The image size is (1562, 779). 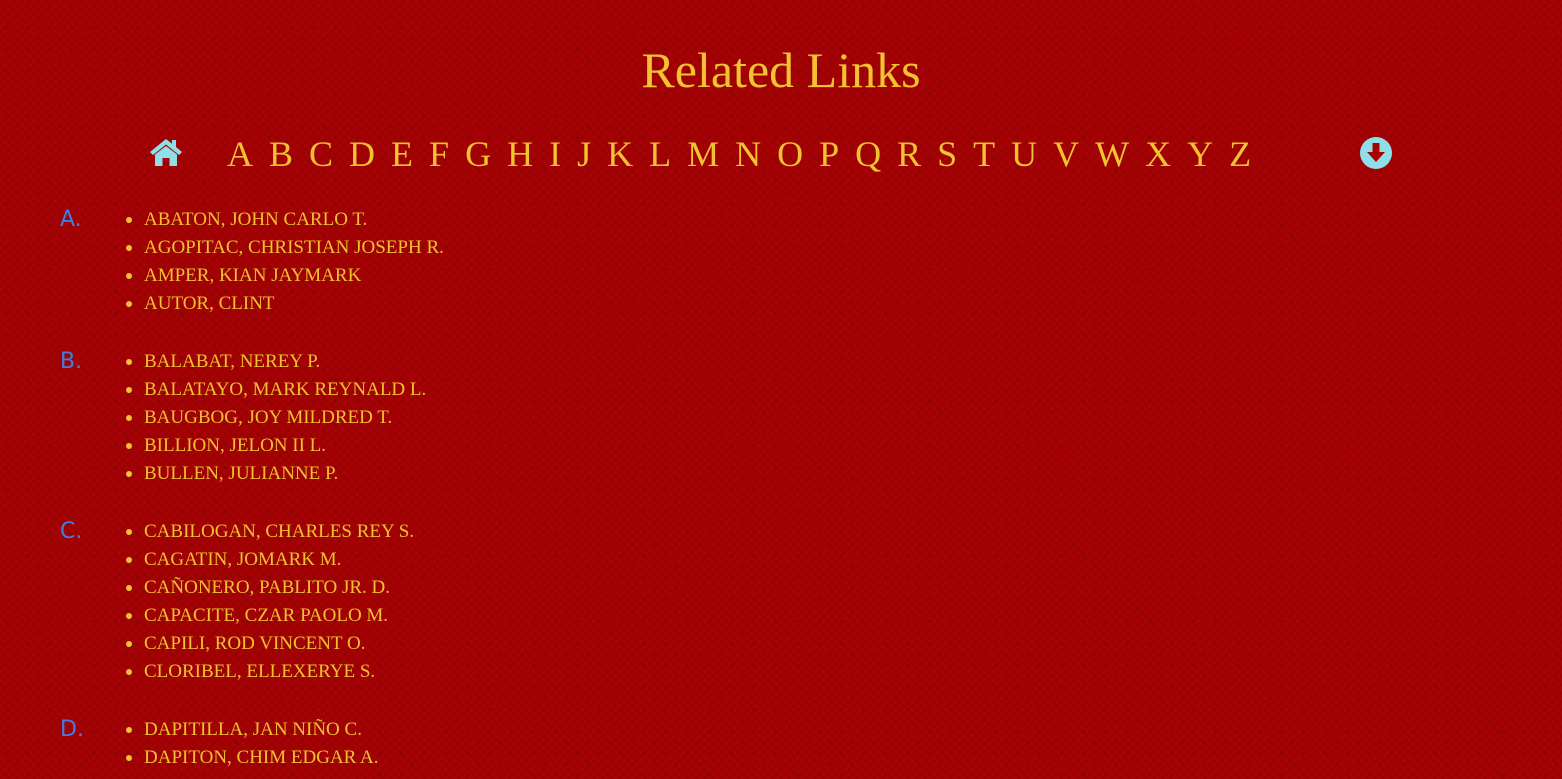 I want to click on name-list-item: AUTOR, CLINT, so click(x=284, y=304).